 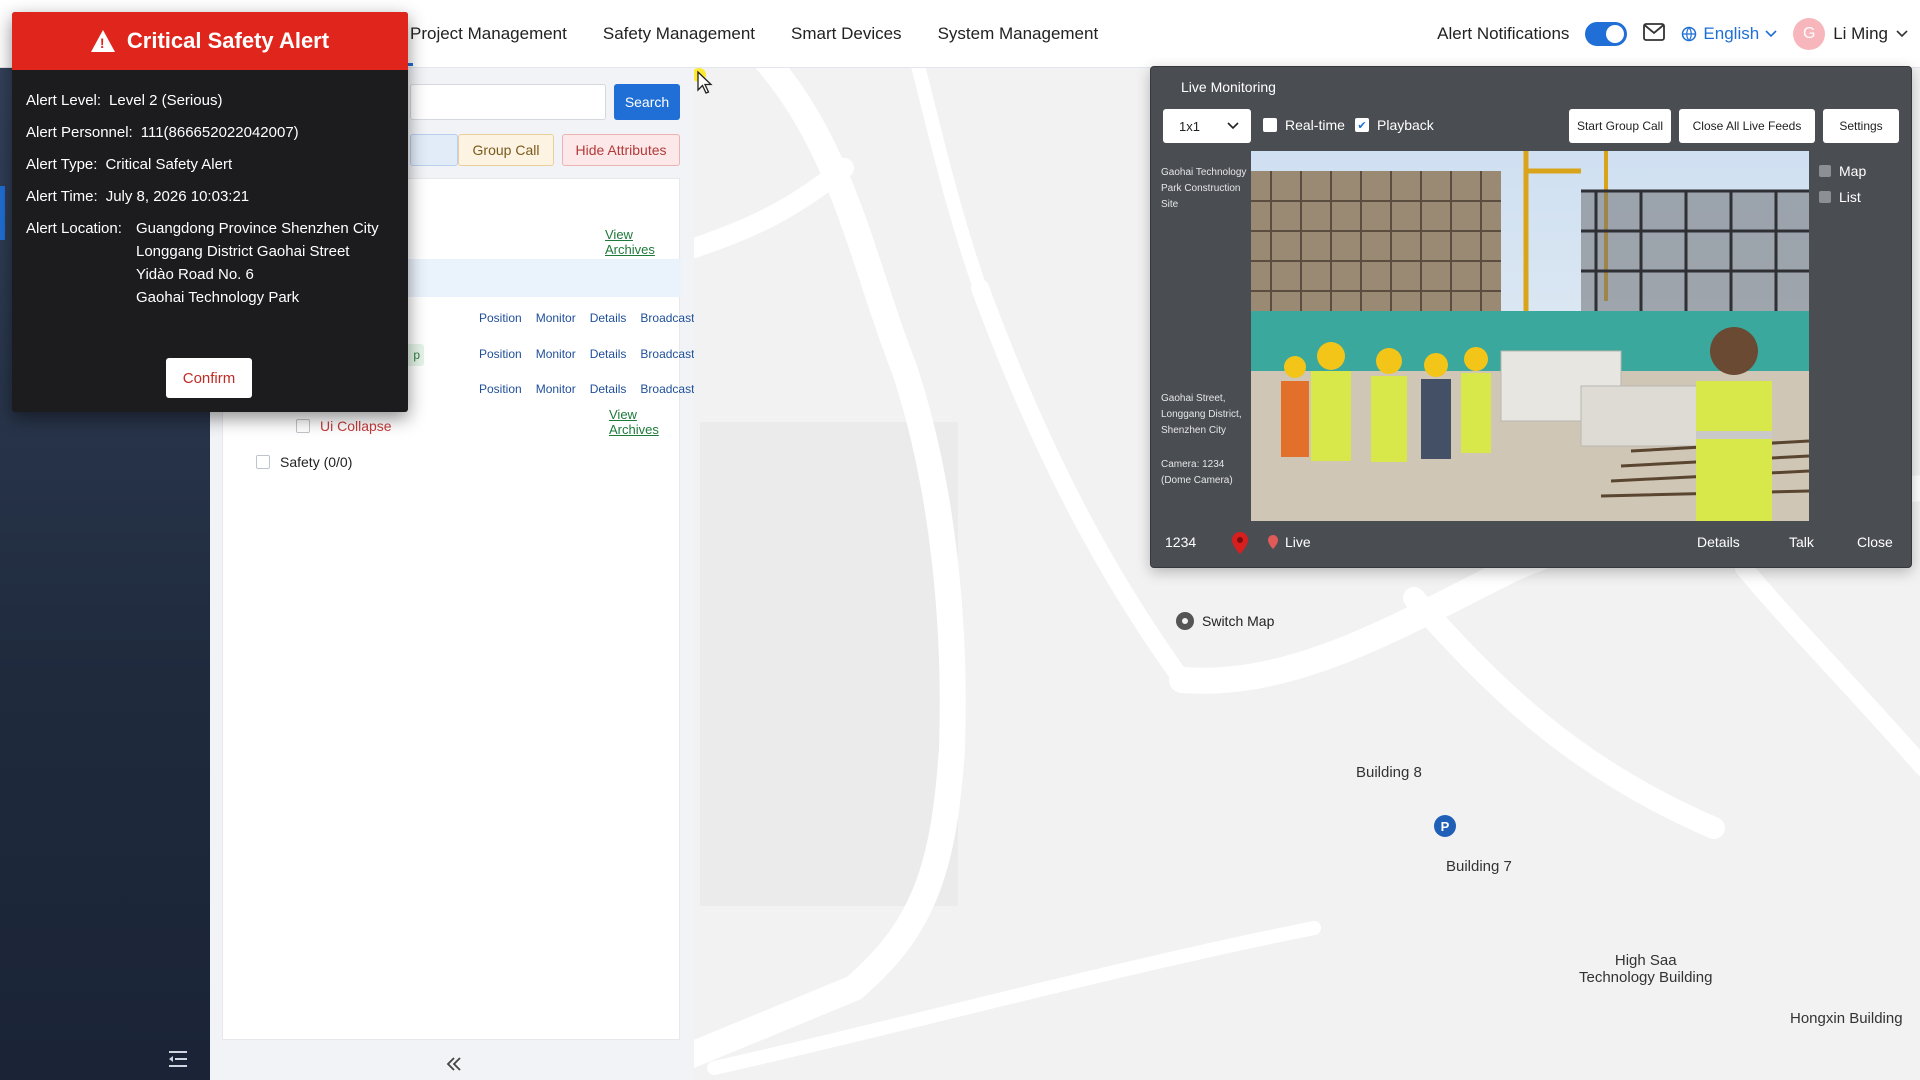 I want to click on alert-level-row: Alert Level: Level 2 (Serious), so click(x=210, y=100).